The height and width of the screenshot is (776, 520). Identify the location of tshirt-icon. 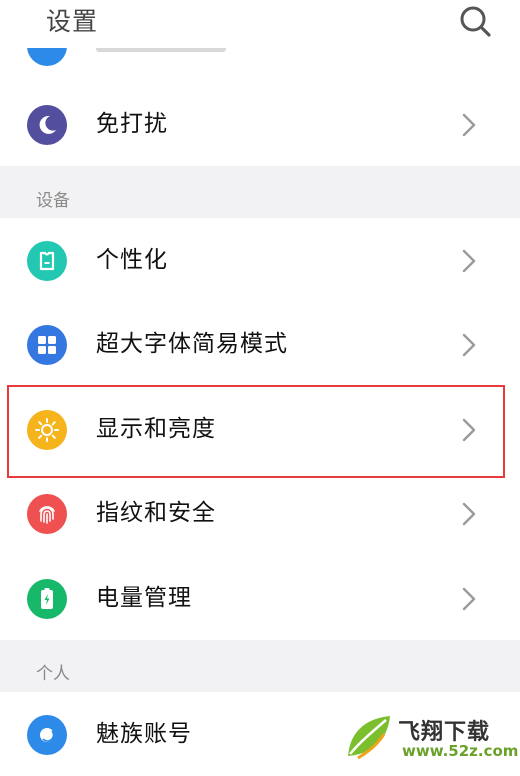
(47, 261).